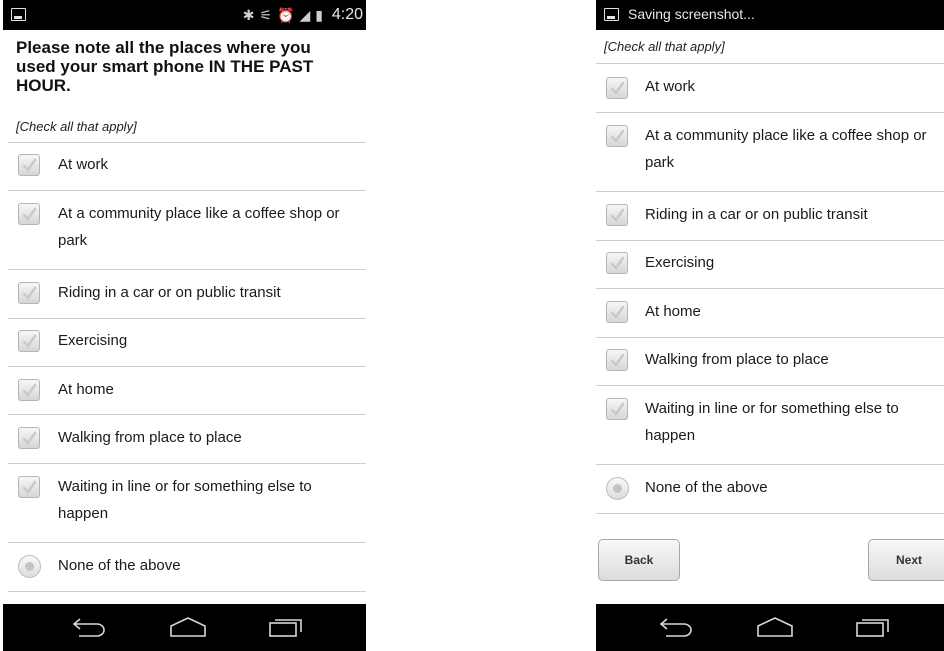 The image size is (944, 651). I want to click on bluetooth-icon: ✱, so click(251, 15).